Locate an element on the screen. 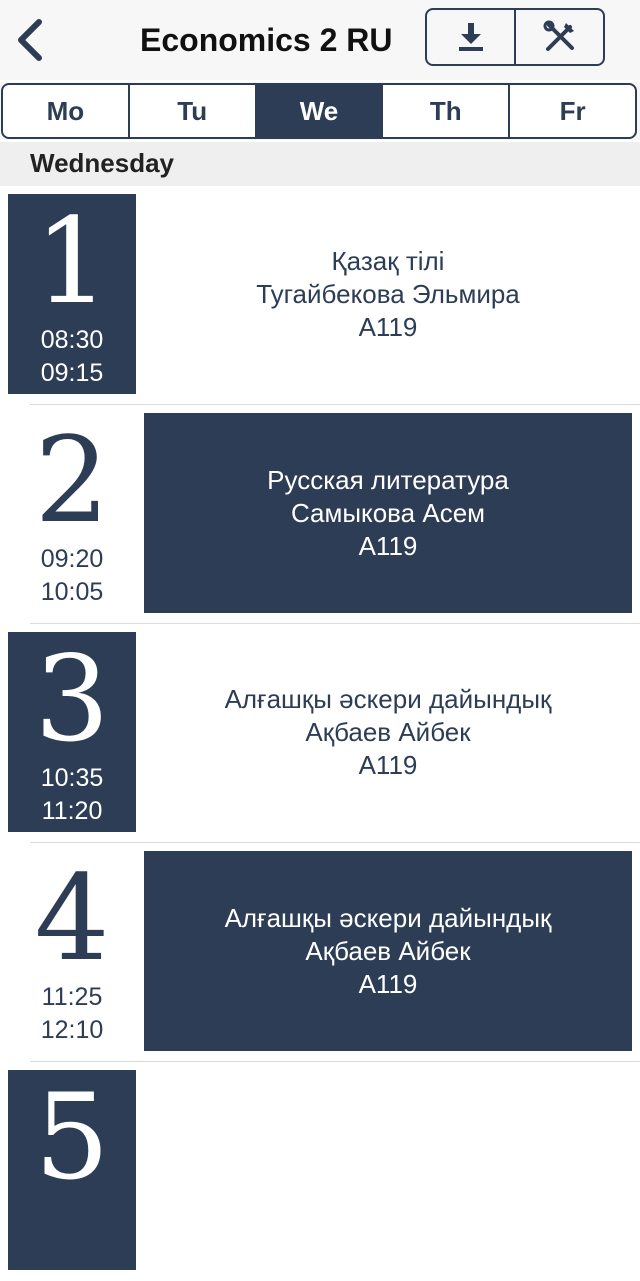  day-selector-bar: Mo Tu We Th Fr is located at coordinates (320, 111).